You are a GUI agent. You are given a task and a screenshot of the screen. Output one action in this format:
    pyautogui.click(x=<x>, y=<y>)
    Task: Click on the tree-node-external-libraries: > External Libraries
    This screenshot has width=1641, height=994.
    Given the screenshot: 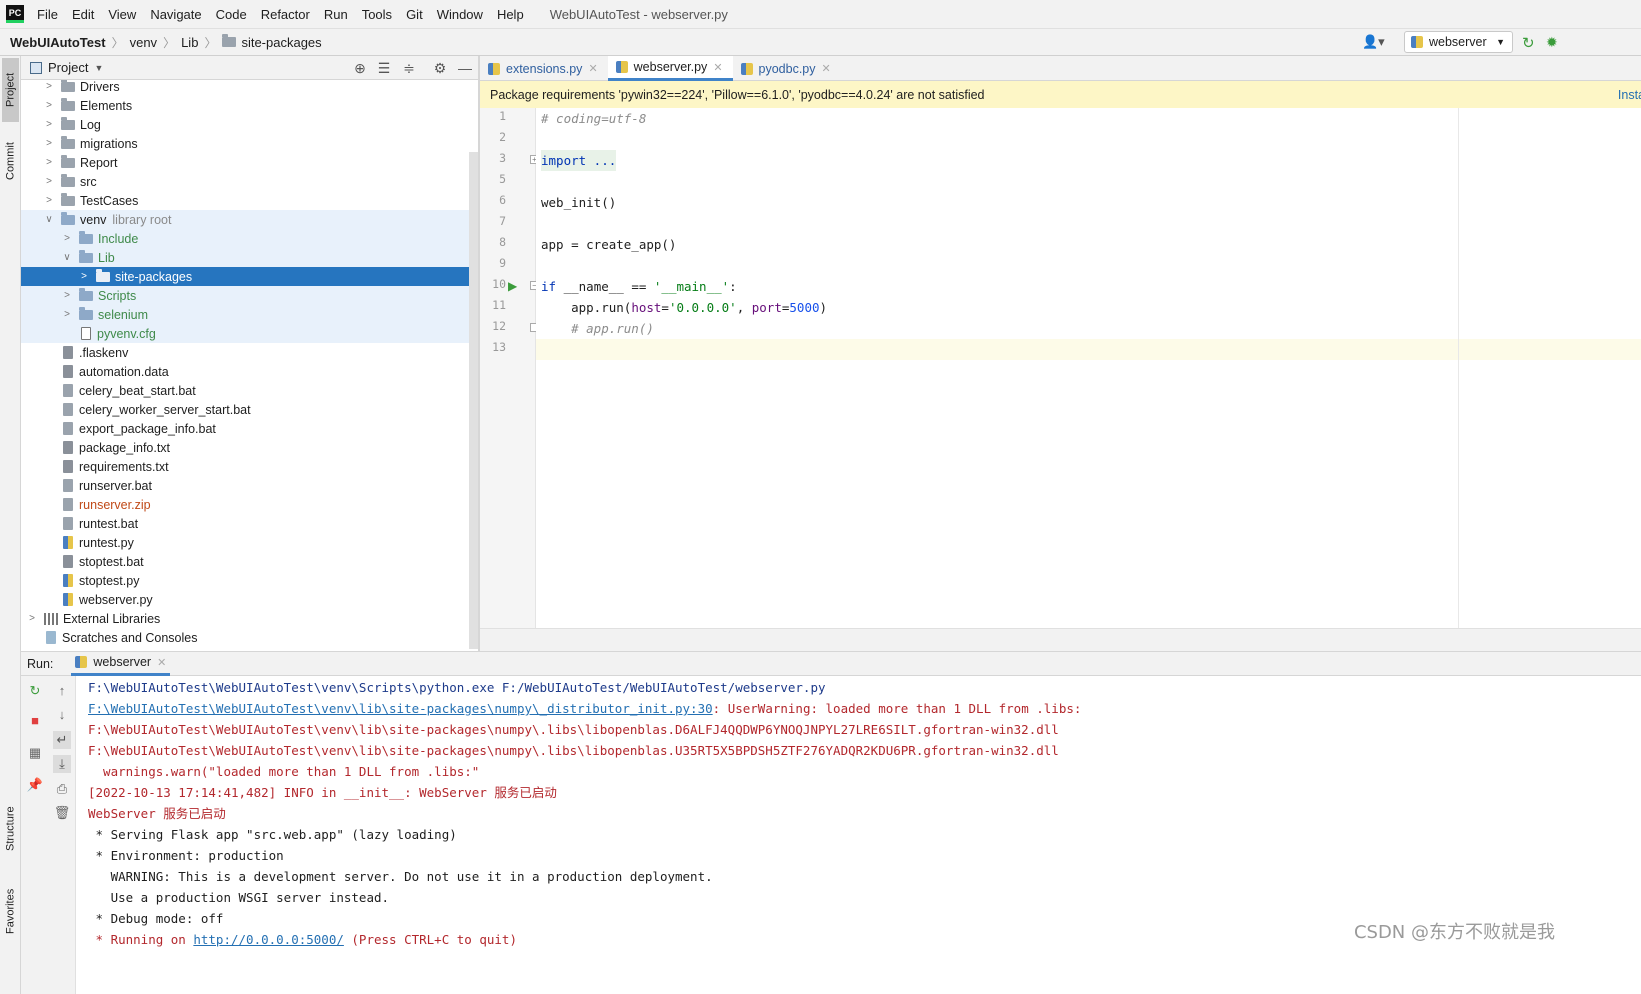 What is the action you would take?
    pyautogui.click(x=245, y=618)
    